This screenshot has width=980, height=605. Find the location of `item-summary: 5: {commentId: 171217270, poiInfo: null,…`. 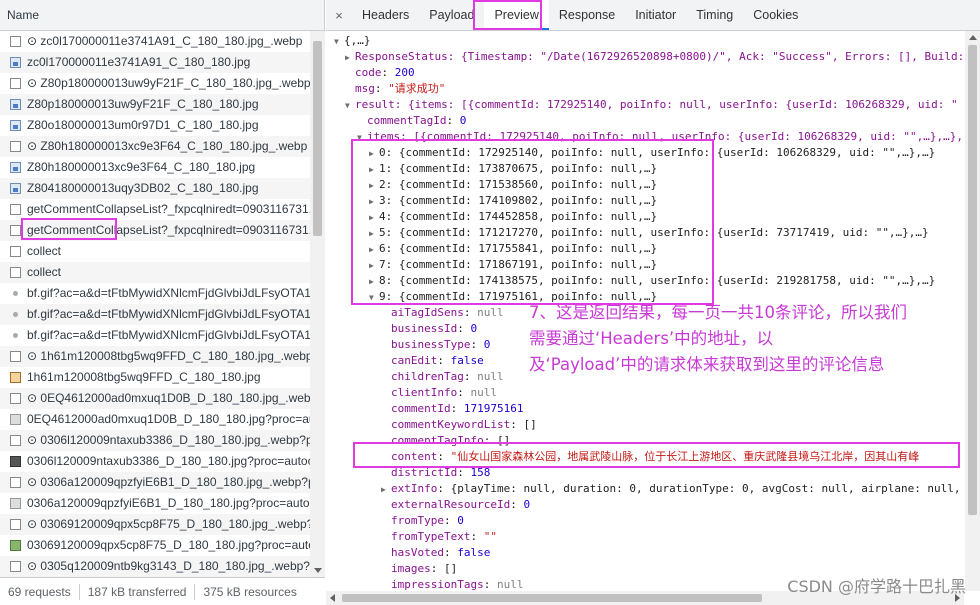

item-summary: 5: {commentId: 171217270, poiInfo: null,… is located at coordinates (654, 232).